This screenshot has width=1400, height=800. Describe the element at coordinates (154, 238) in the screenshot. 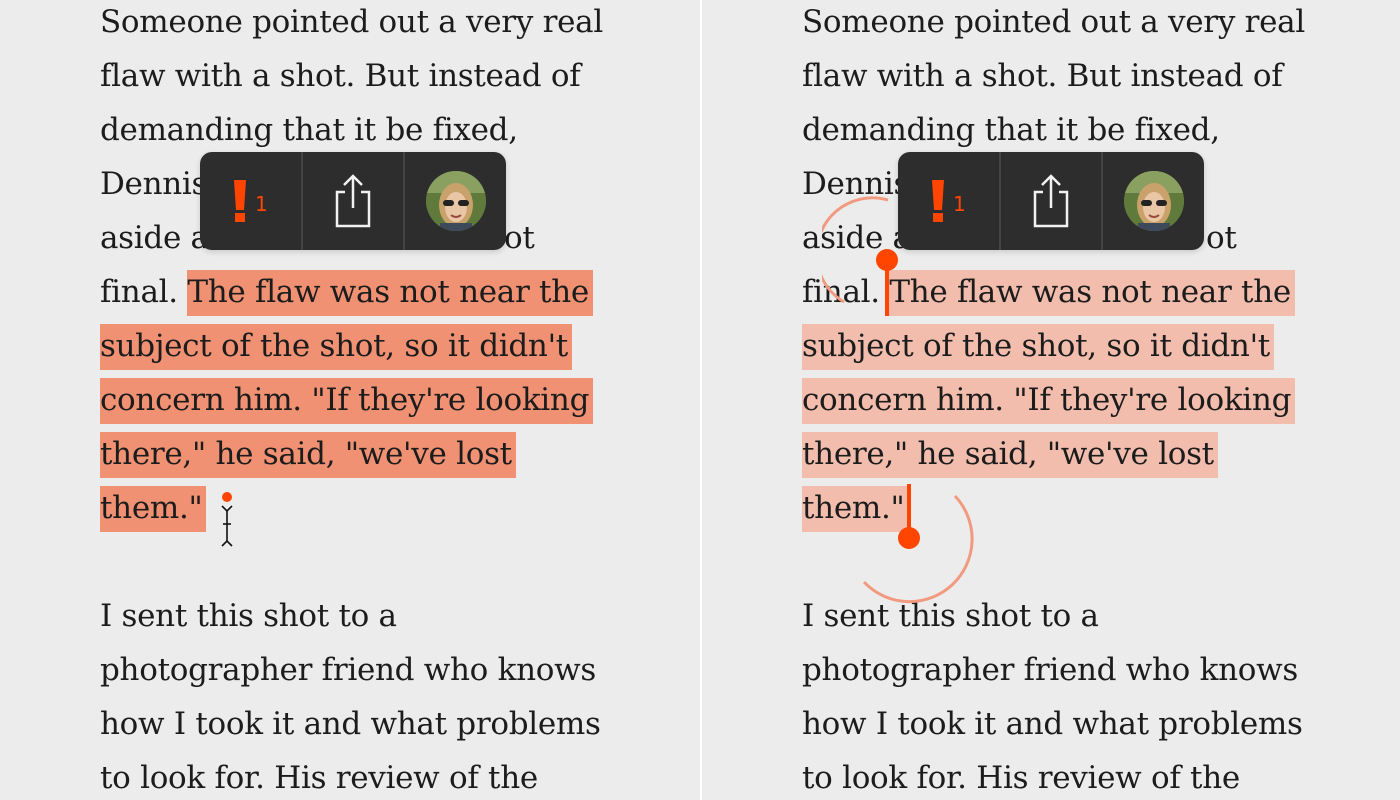

I see `text-line: aside a` at that location.